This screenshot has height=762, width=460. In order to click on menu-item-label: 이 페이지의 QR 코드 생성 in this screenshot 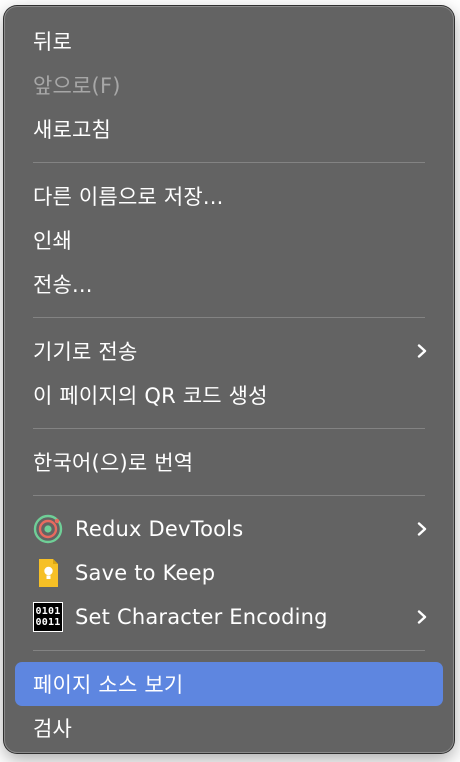, I will do `click(150, 396)`.